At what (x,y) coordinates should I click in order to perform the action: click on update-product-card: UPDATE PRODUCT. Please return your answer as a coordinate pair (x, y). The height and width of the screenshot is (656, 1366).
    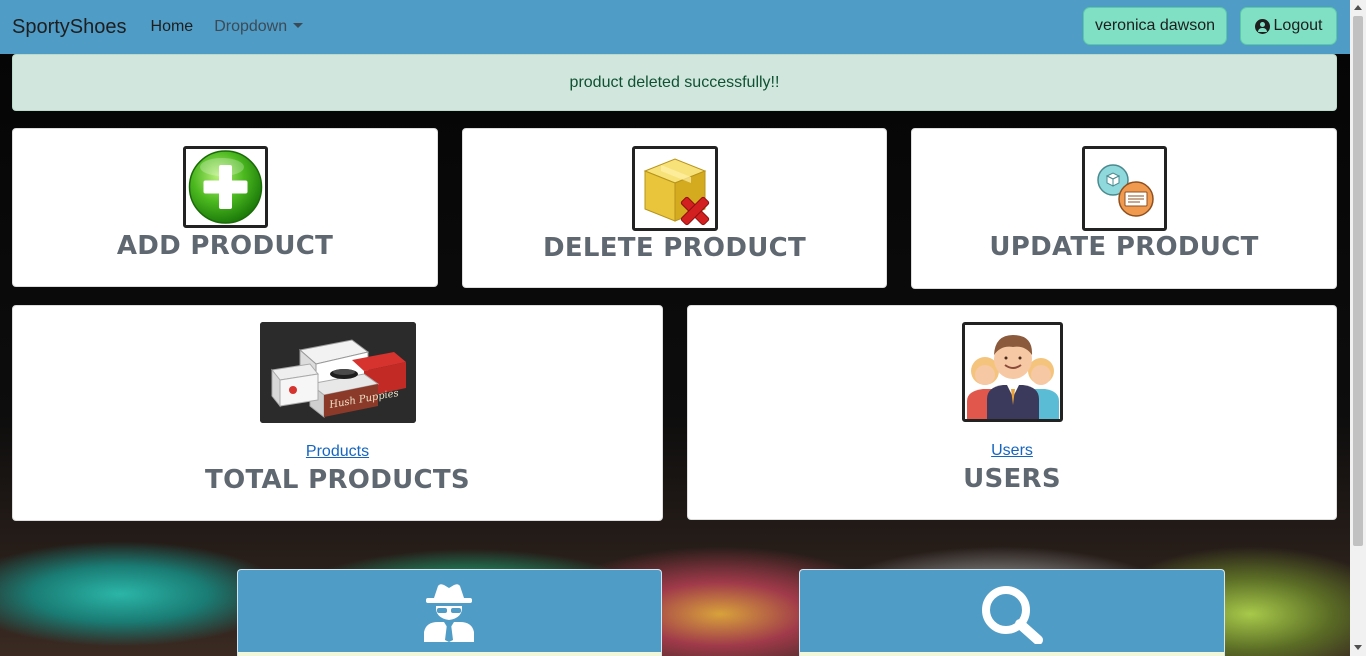
    Looking at the image, I should click on (1124, 208).